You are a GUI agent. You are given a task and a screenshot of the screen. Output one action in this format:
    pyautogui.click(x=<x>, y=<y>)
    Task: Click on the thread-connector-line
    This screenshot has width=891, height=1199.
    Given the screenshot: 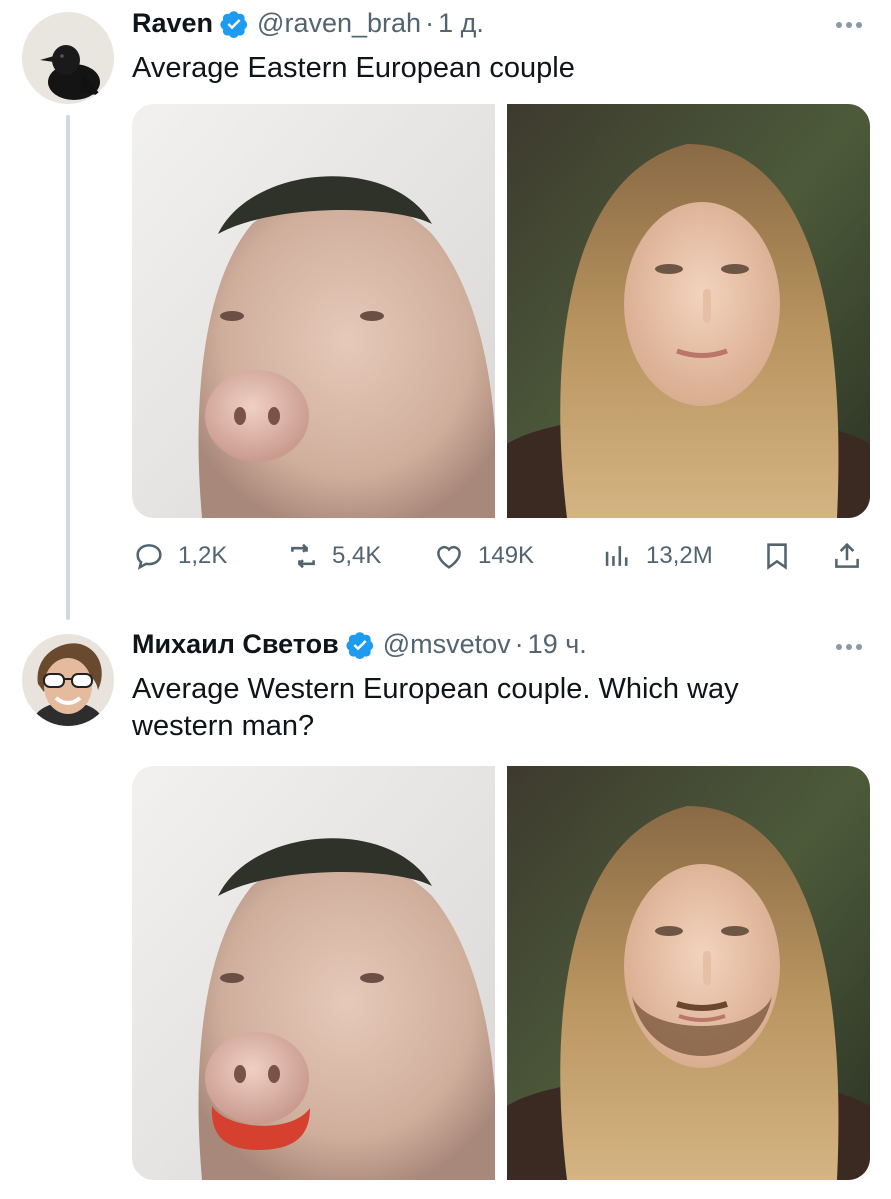 What is the action you would take?
    pyautogui.click(x=68, y=367)
    